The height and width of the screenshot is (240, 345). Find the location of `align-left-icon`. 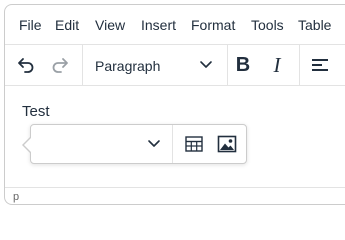

align-left-icon is located at coordinates (320, 65).